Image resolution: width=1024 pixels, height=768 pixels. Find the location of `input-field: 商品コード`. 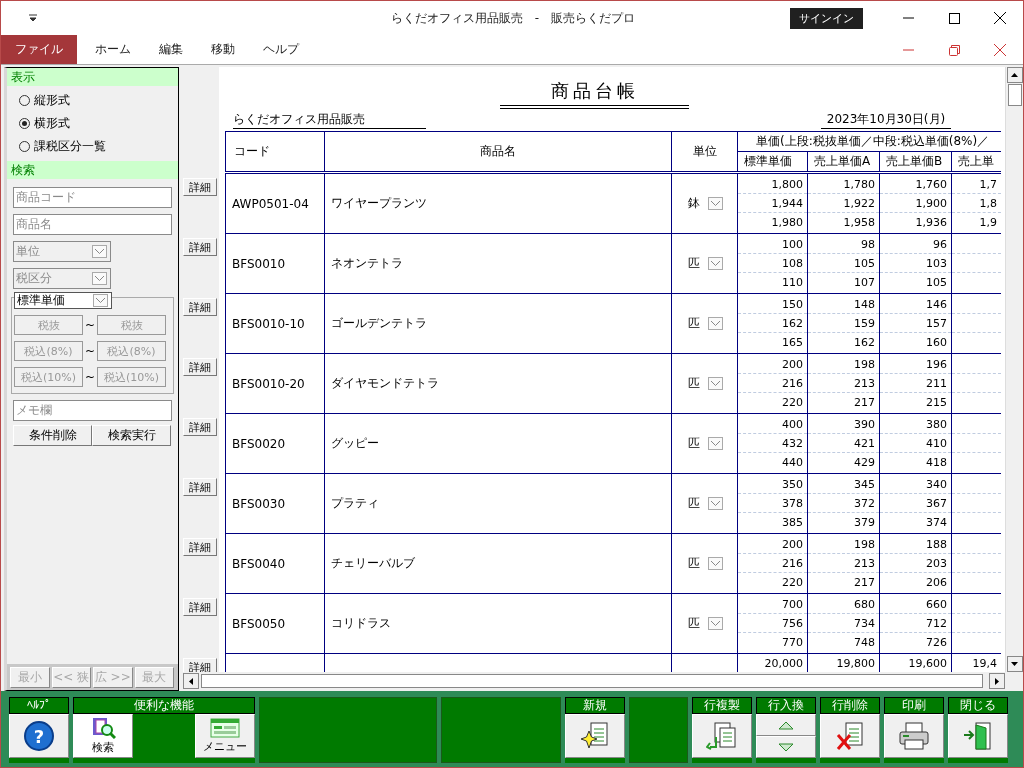

input-field: 商品コード is located at coordinates (92, 197).